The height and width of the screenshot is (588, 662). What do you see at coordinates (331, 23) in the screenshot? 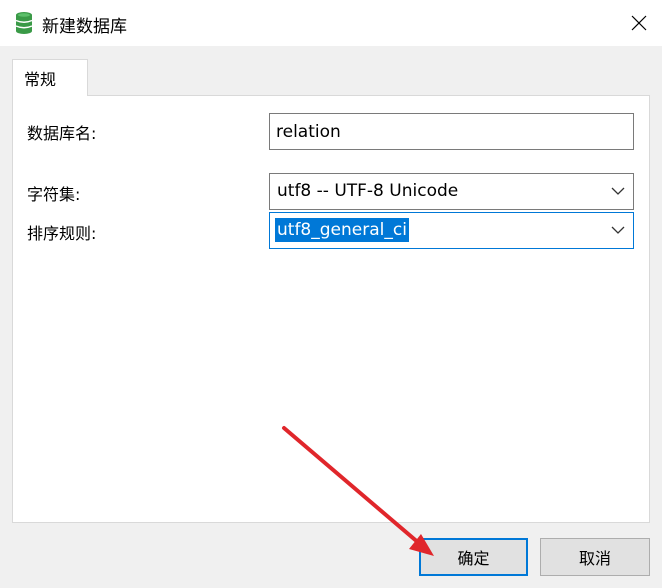
I see `title-bar: 新建数据库` at bounding box center [331, 23].